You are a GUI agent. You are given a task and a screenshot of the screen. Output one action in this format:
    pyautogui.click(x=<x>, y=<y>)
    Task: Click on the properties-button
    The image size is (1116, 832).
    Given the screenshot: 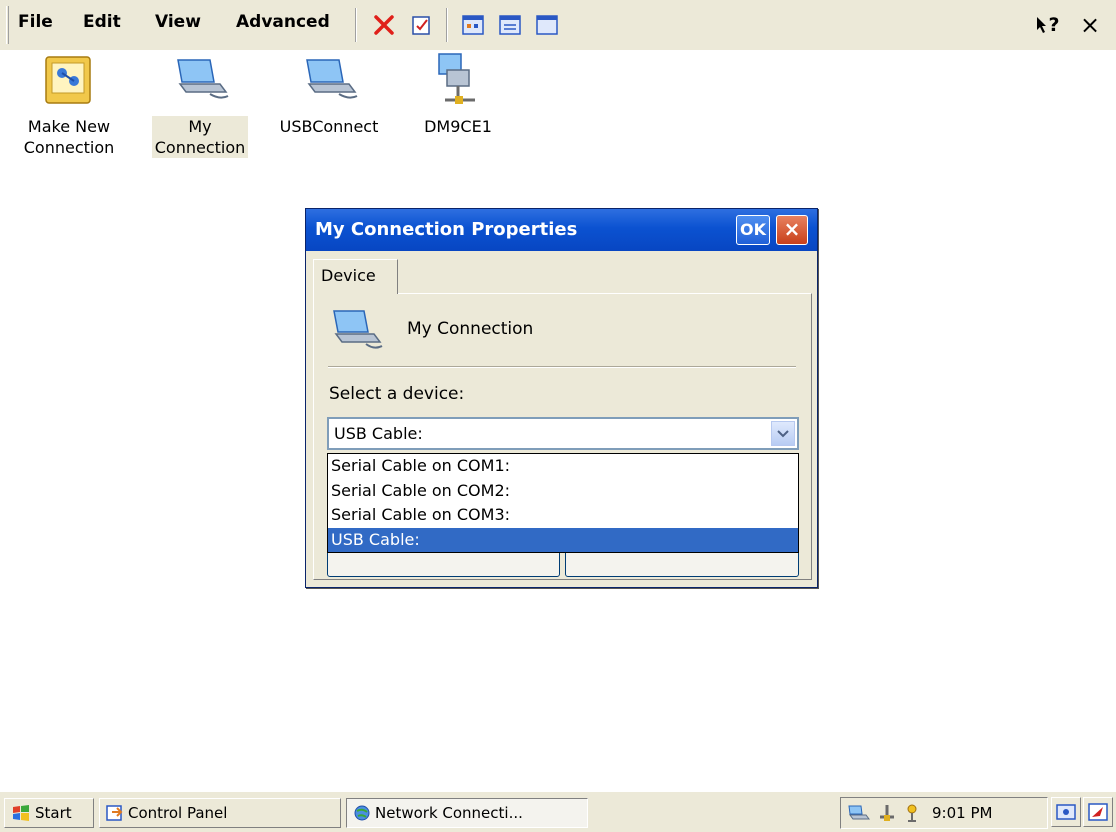 What is the action you would take?
    pyautogui.click(x=422, y=25)
    